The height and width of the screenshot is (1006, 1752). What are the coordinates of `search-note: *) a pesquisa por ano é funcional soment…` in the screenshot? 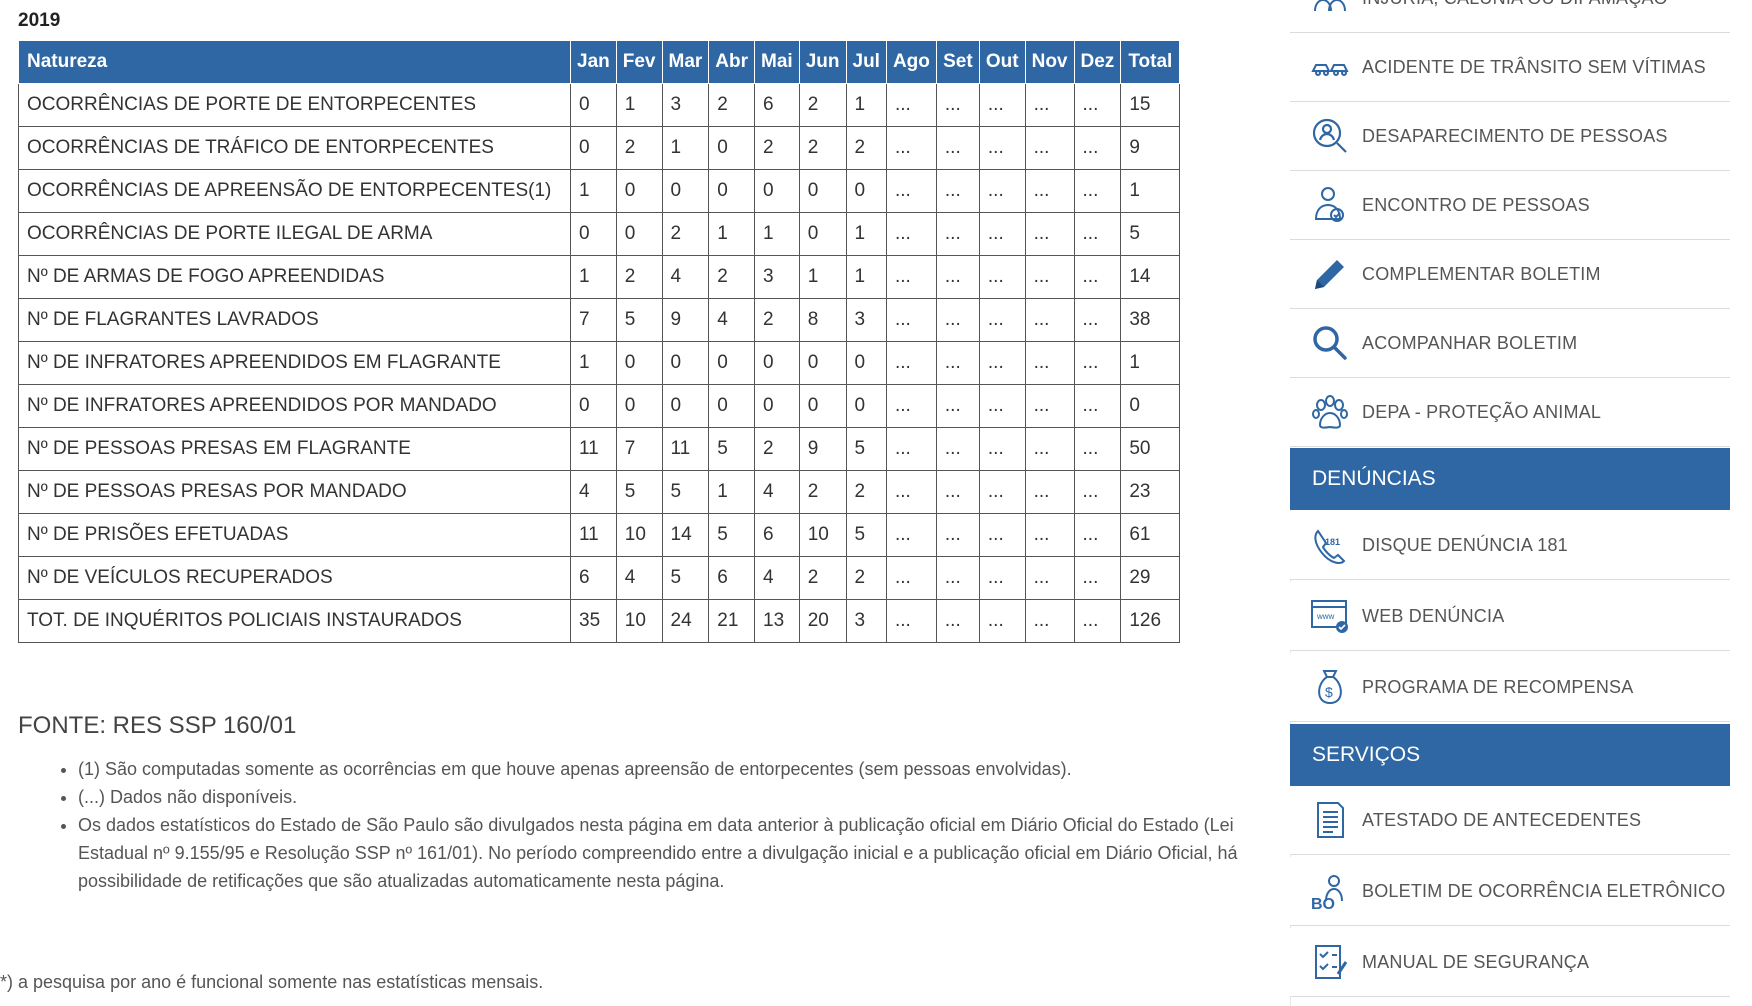 It's located at (272, 982).